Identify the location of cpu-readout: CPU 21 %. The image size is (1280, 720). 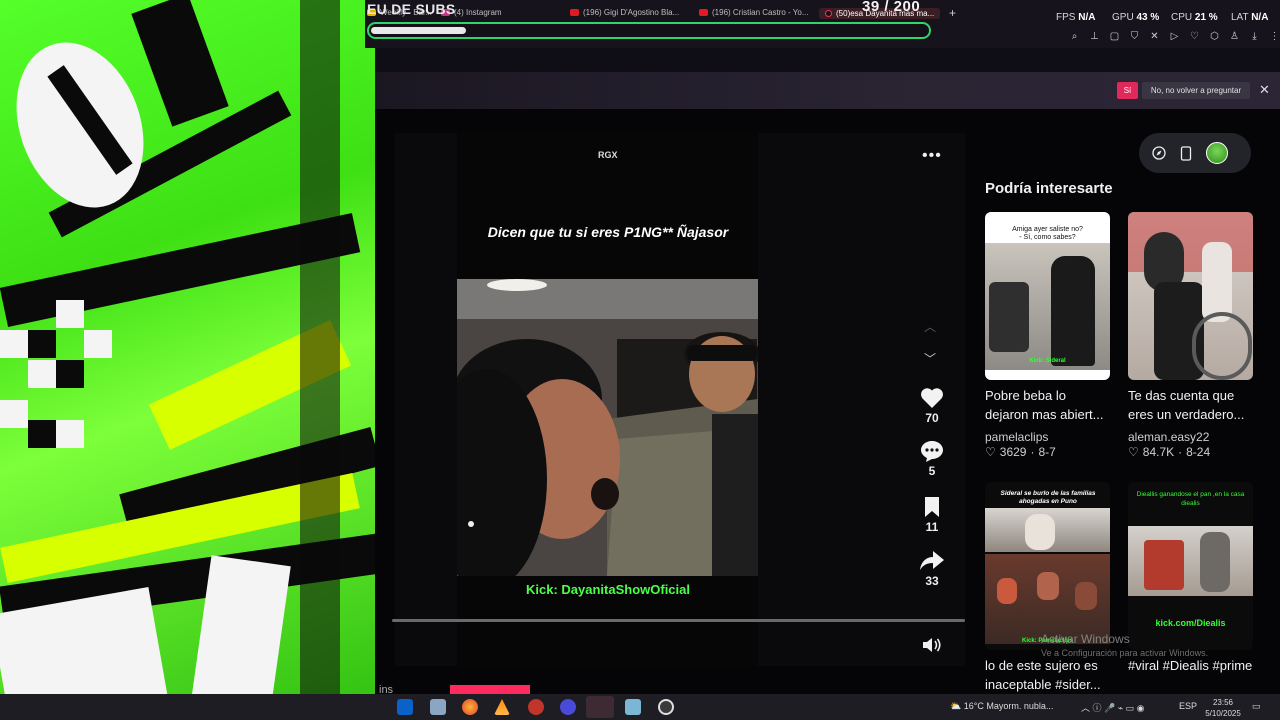
(1194, 17).